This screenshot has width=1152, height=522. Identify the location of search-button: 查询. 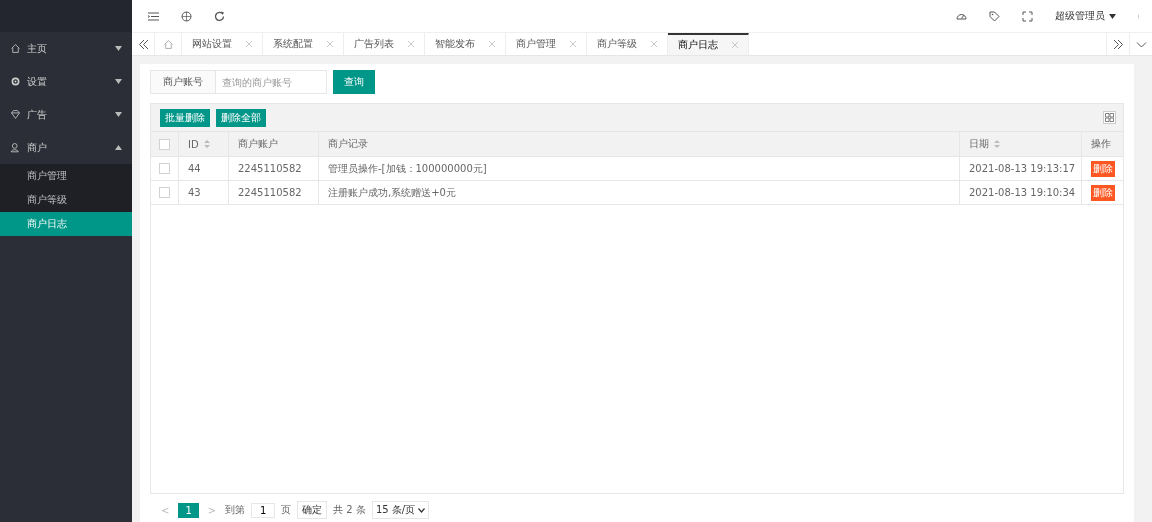
(354, 82).